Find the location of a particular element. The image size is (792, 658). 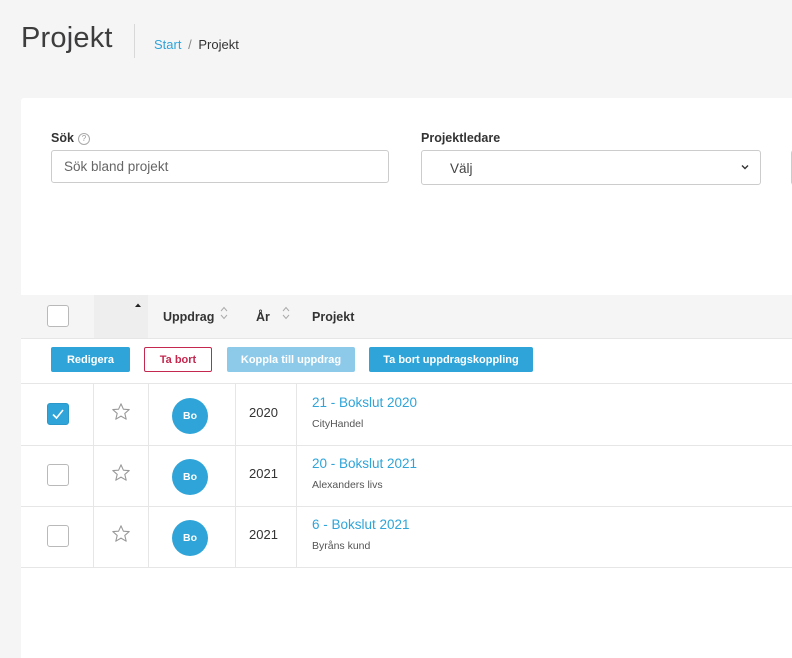

project-leader-select: Välj is located at coordinates (591, 167).